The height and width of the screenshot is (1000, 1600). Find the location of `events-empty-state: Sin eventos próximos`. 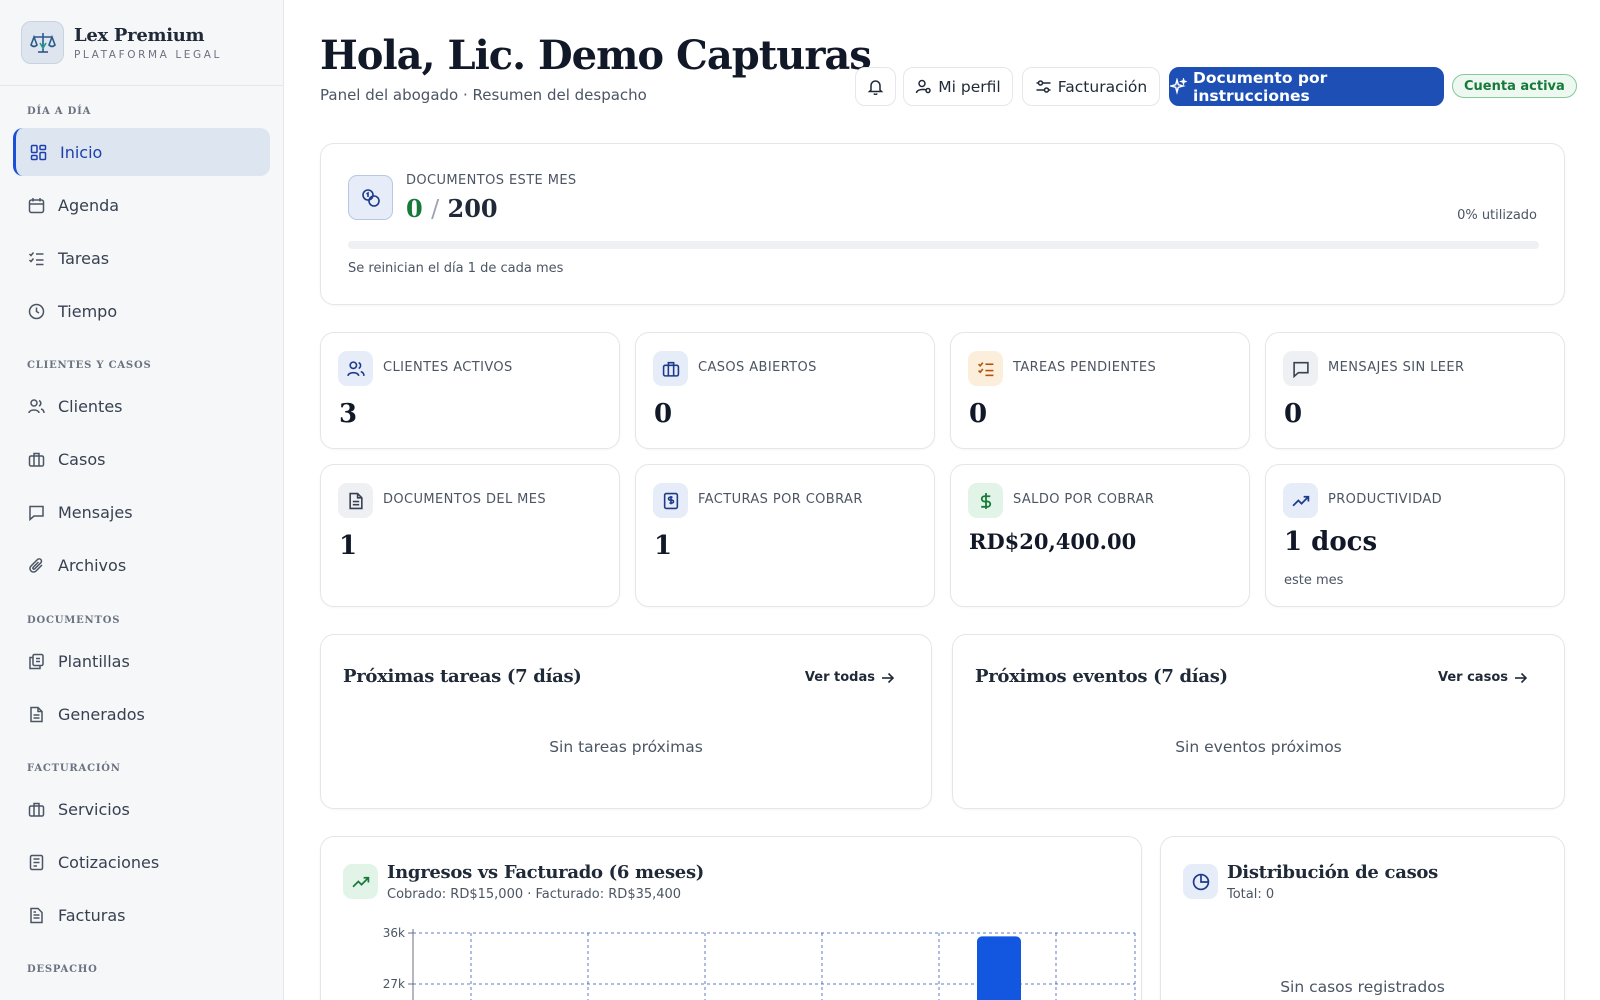

events-empty-state: Sin eventos próximos is located at coordinates (1258, 747).